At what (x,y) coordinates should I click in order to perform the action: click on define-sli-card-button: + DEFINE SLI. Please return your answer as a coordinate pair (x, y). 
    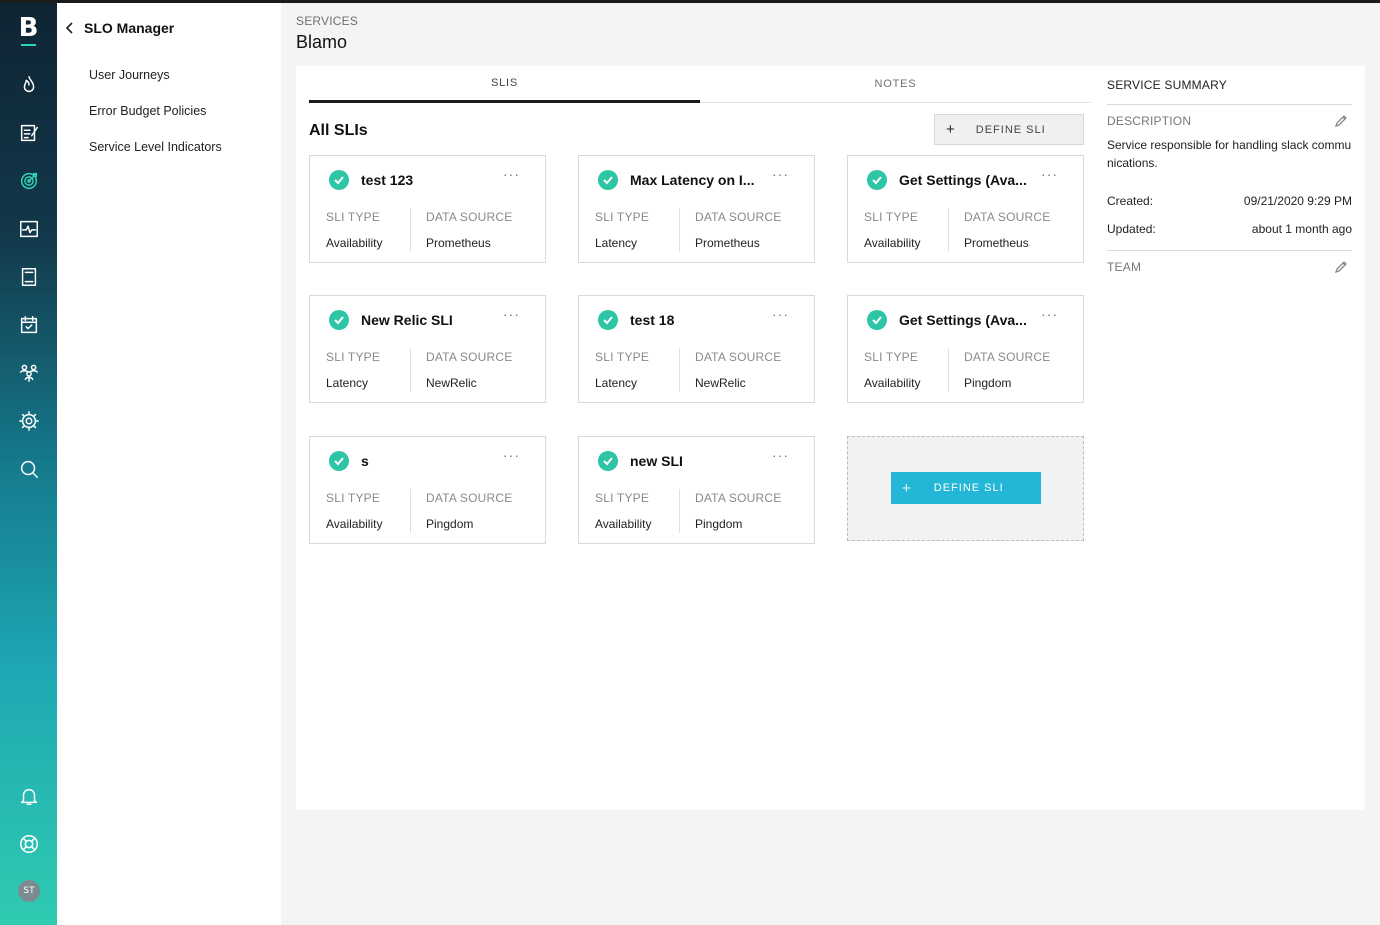
    Looking at the image, I should click on (966, 488).